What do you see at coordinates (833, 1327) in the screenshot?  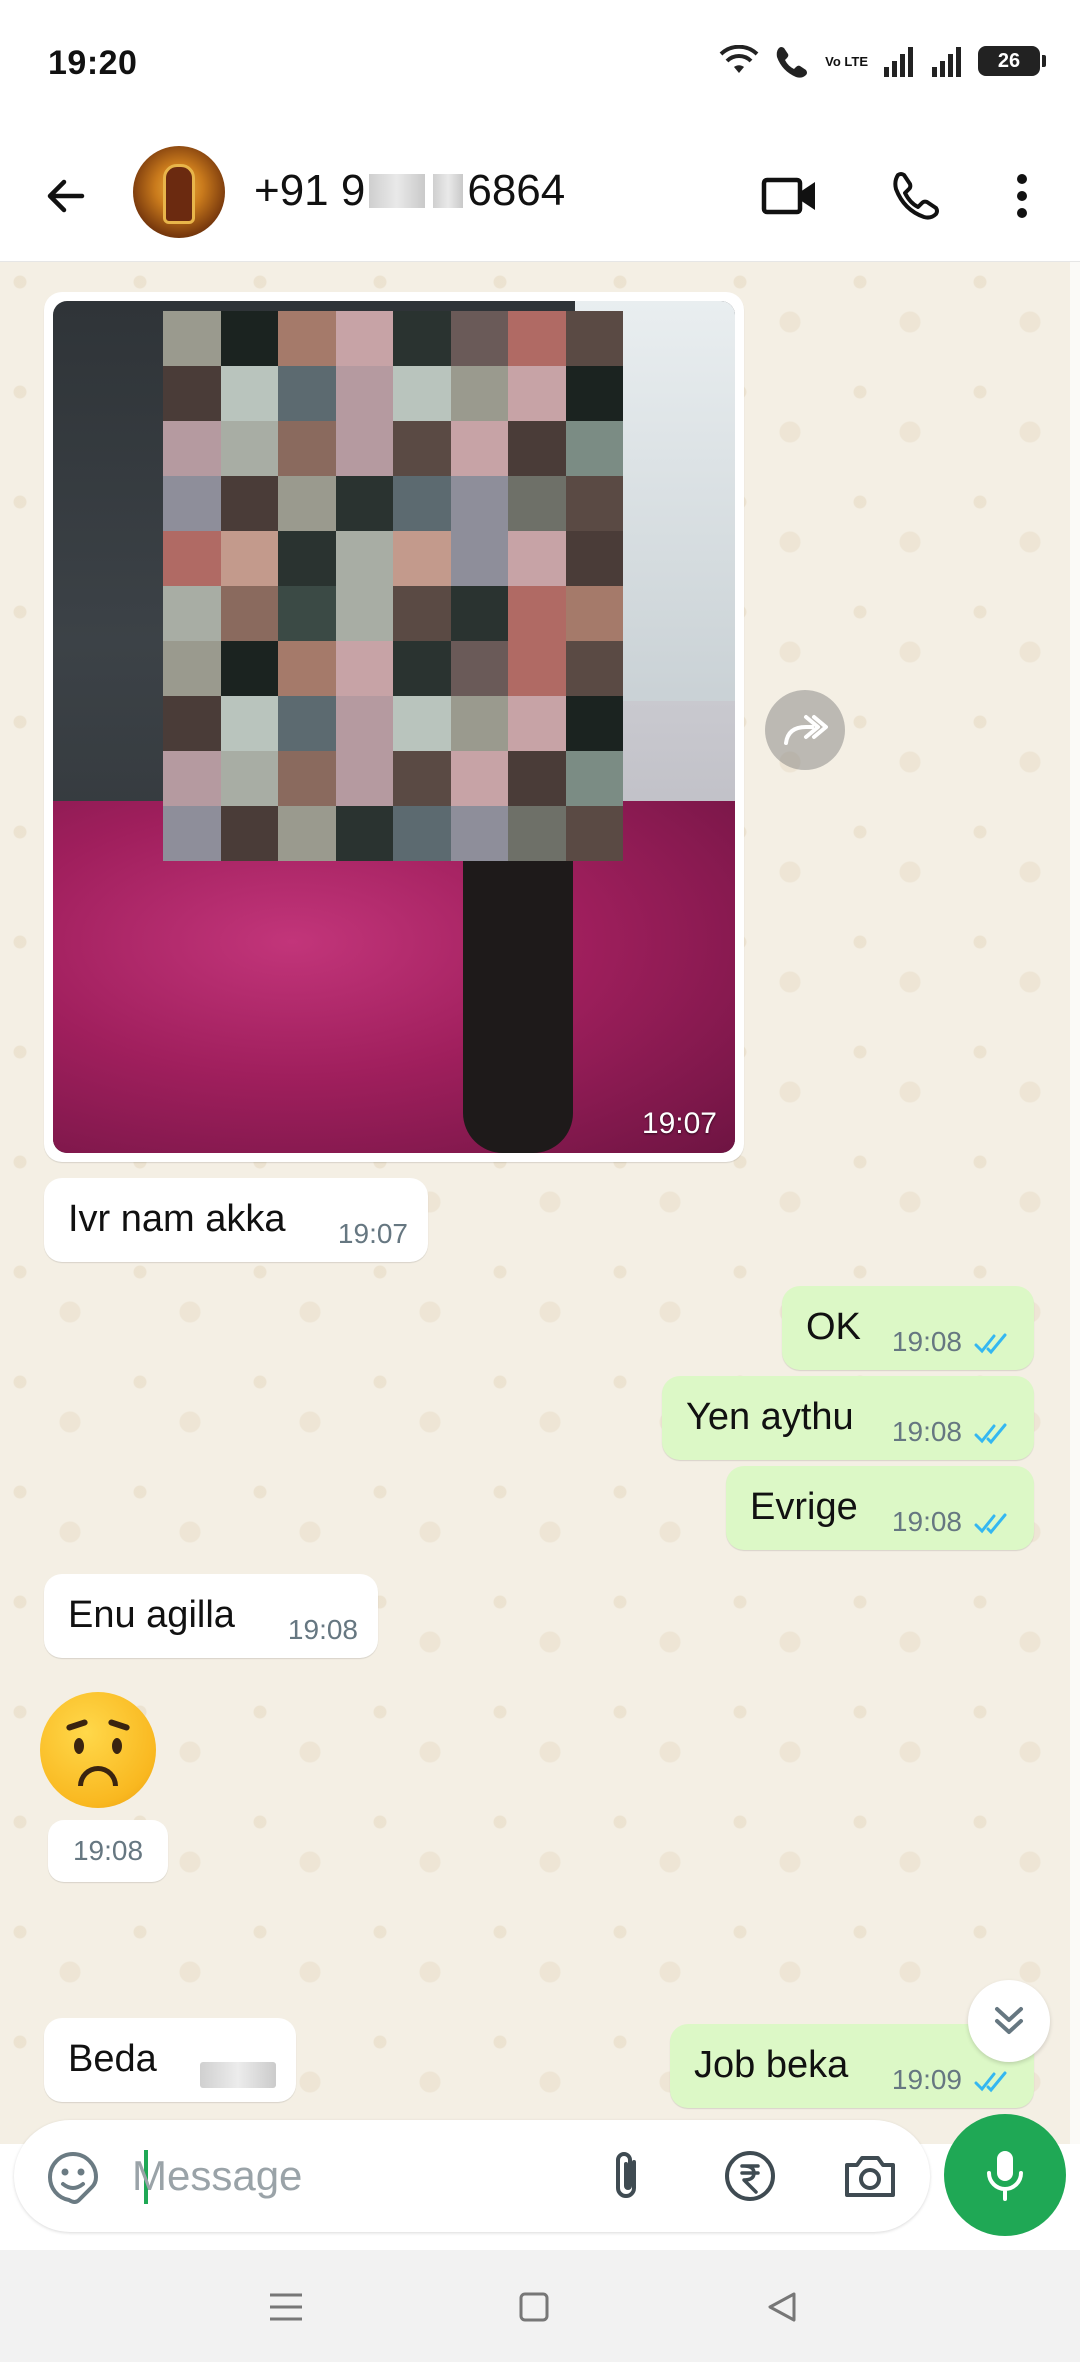 I see `message-text: OK` at bounding box center [833, 1327].